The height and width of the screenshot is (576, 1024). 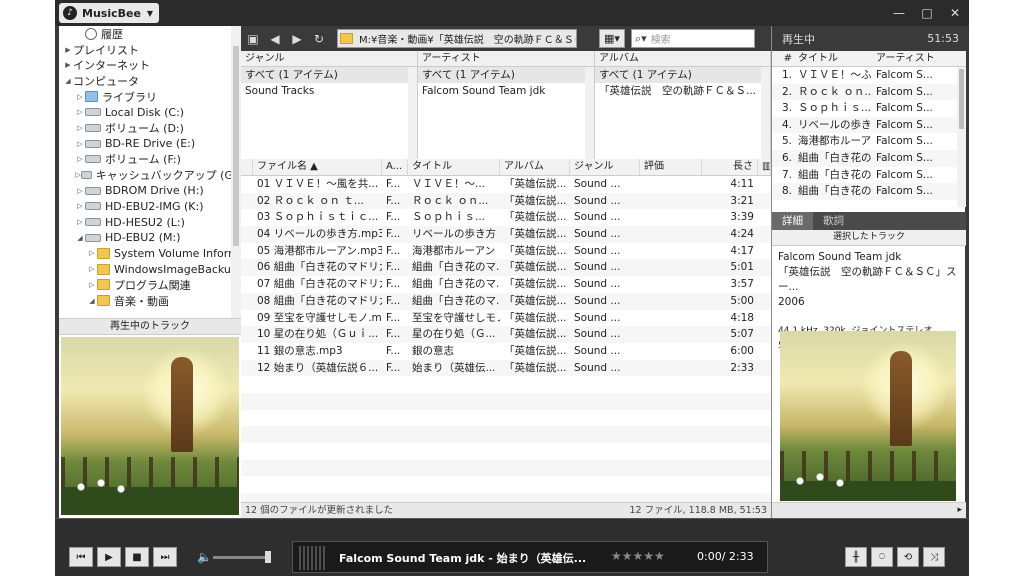 What do you see at coordinates (109, 13) in the screenshot?
I see `app-menu-button: ♪ MusicBee ▼` at bounding box center [109, 13].